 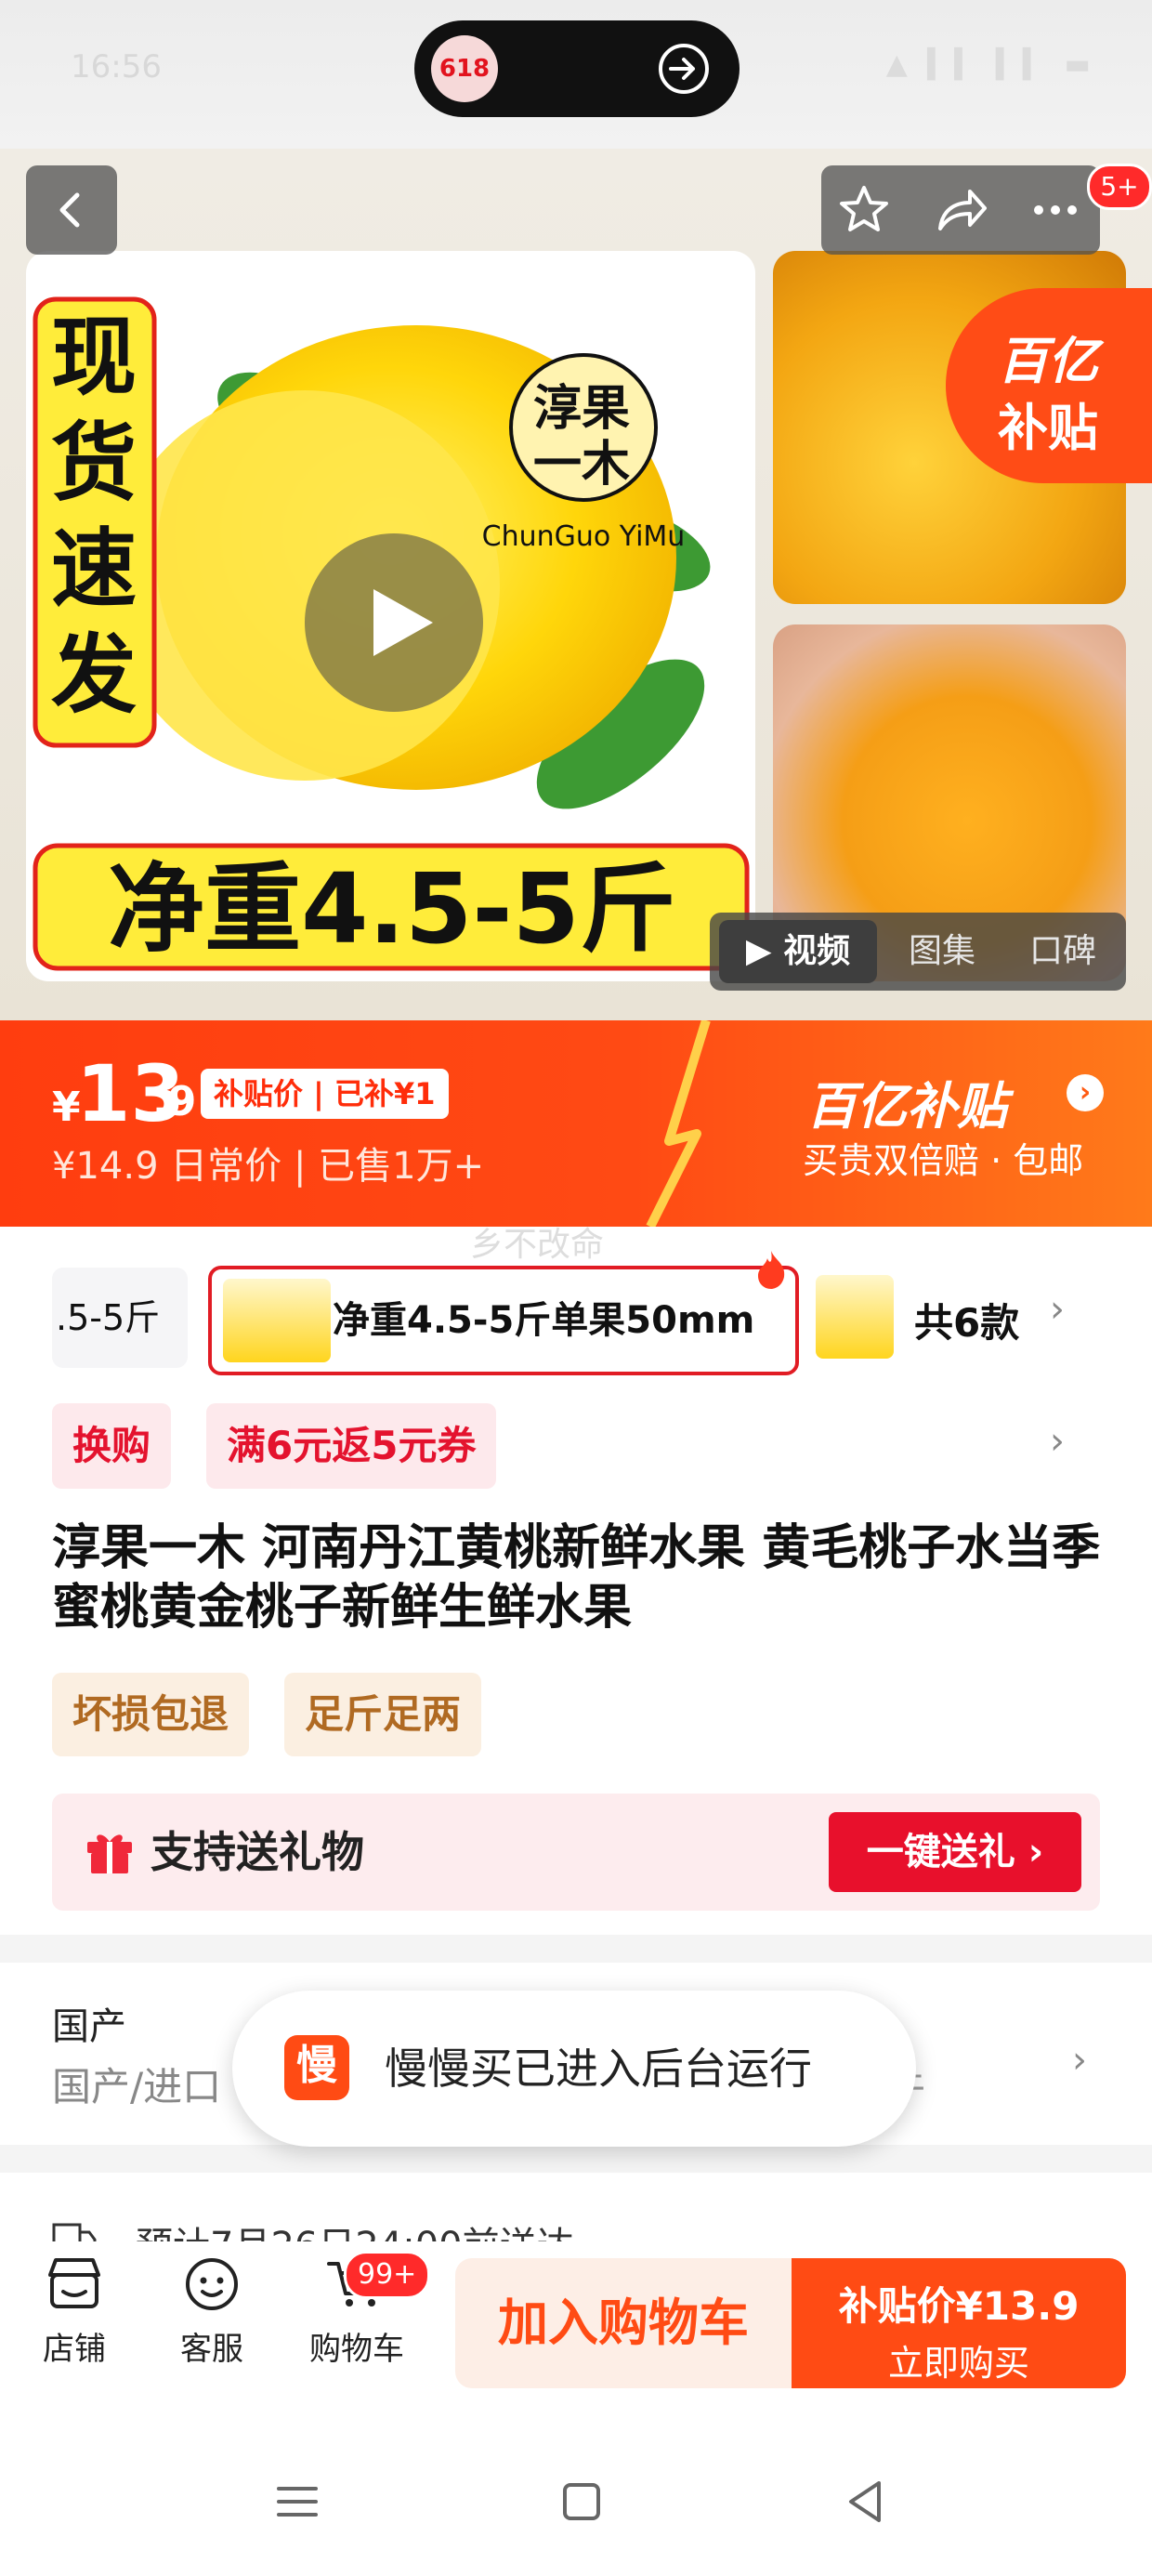 I want to click on promo-tag-exchange: 换购, so click(x=112, y=1446).